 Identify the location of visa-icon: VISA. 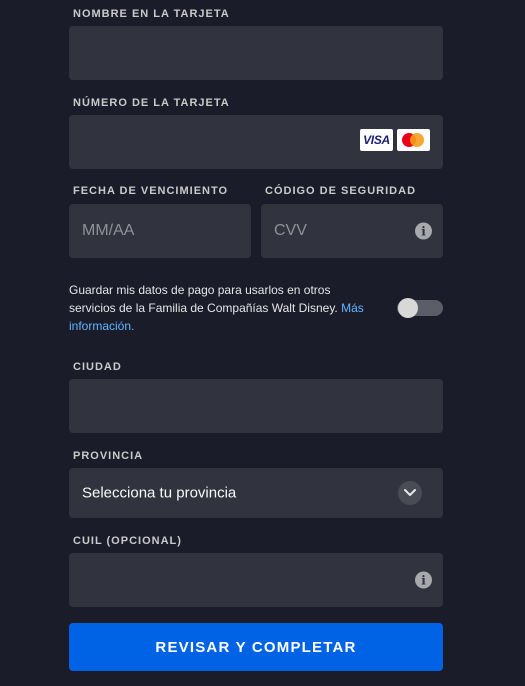
(376, 140).